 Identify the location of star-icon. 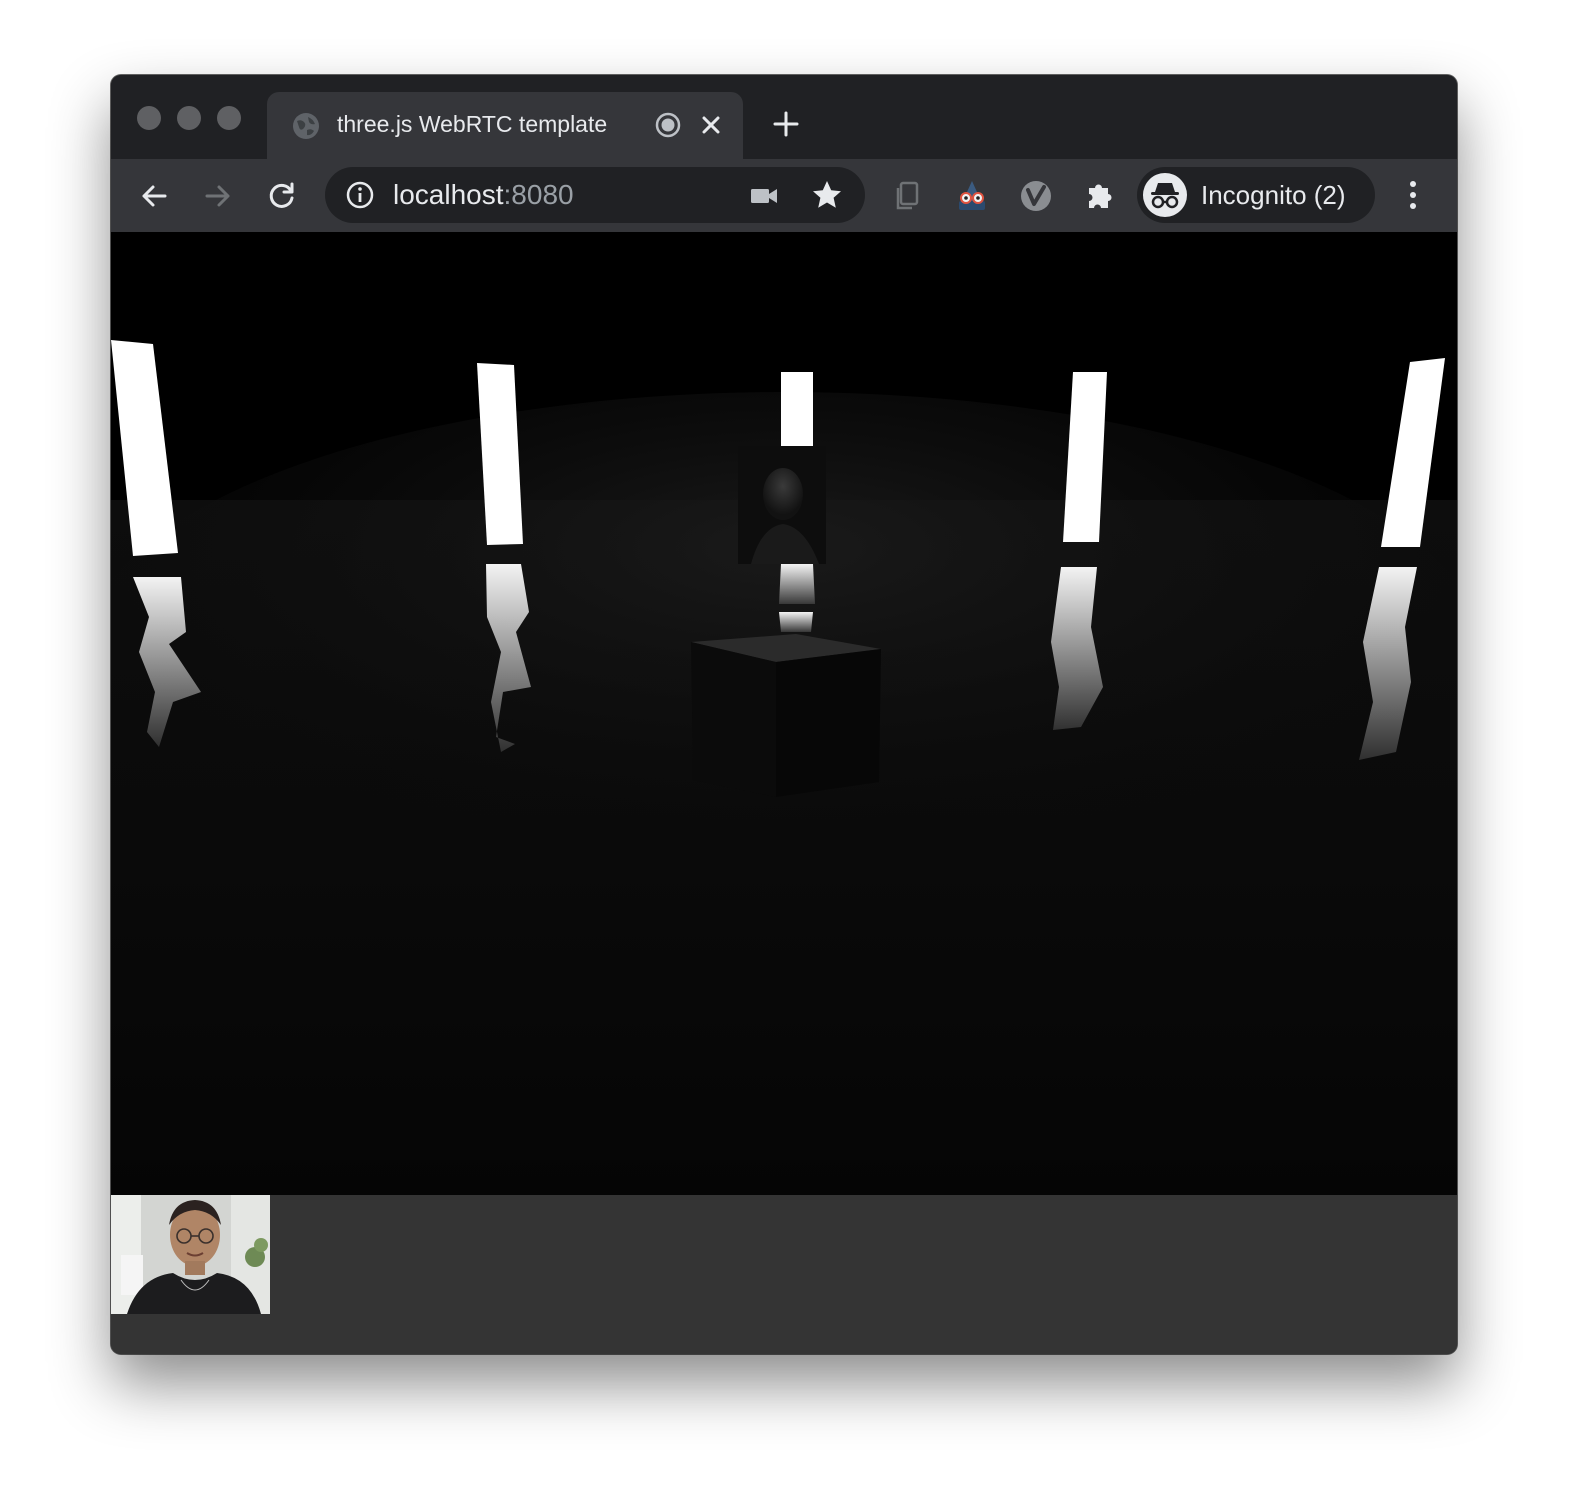
(827, 195).